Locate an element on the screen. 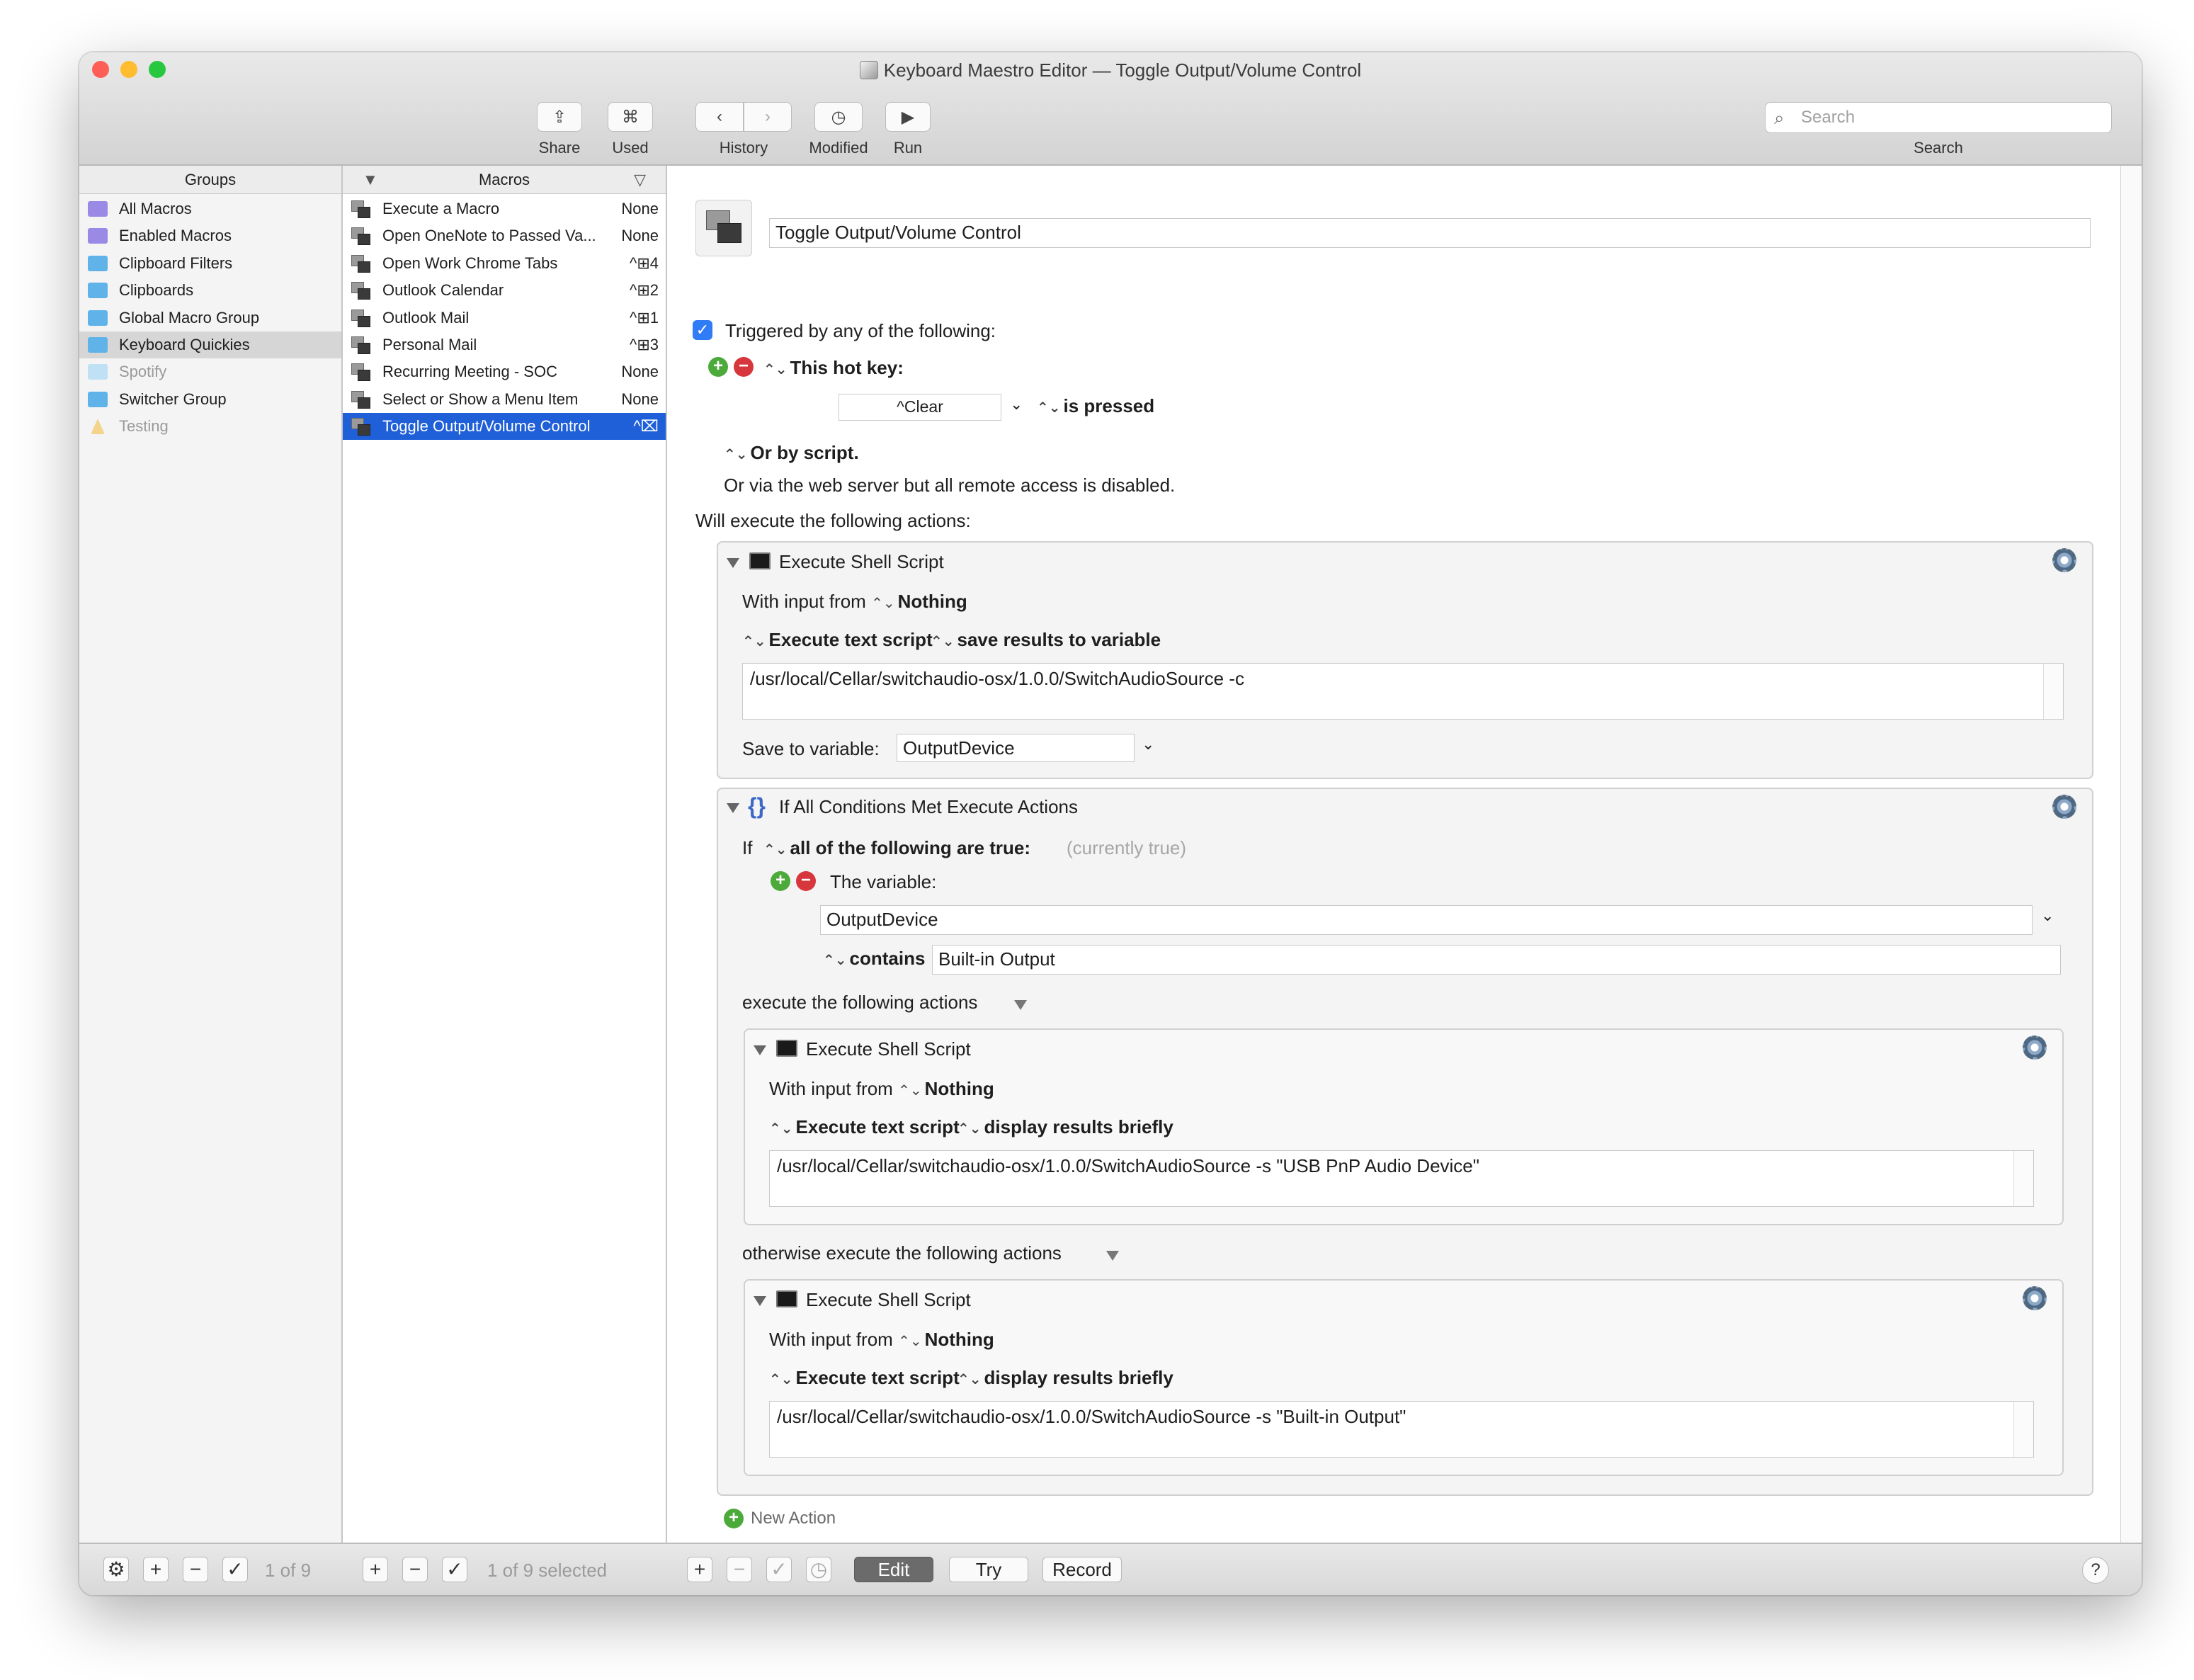 This screenshot has height=1680, width=2194. terminal-icon is located at coordinates (787, 1048).